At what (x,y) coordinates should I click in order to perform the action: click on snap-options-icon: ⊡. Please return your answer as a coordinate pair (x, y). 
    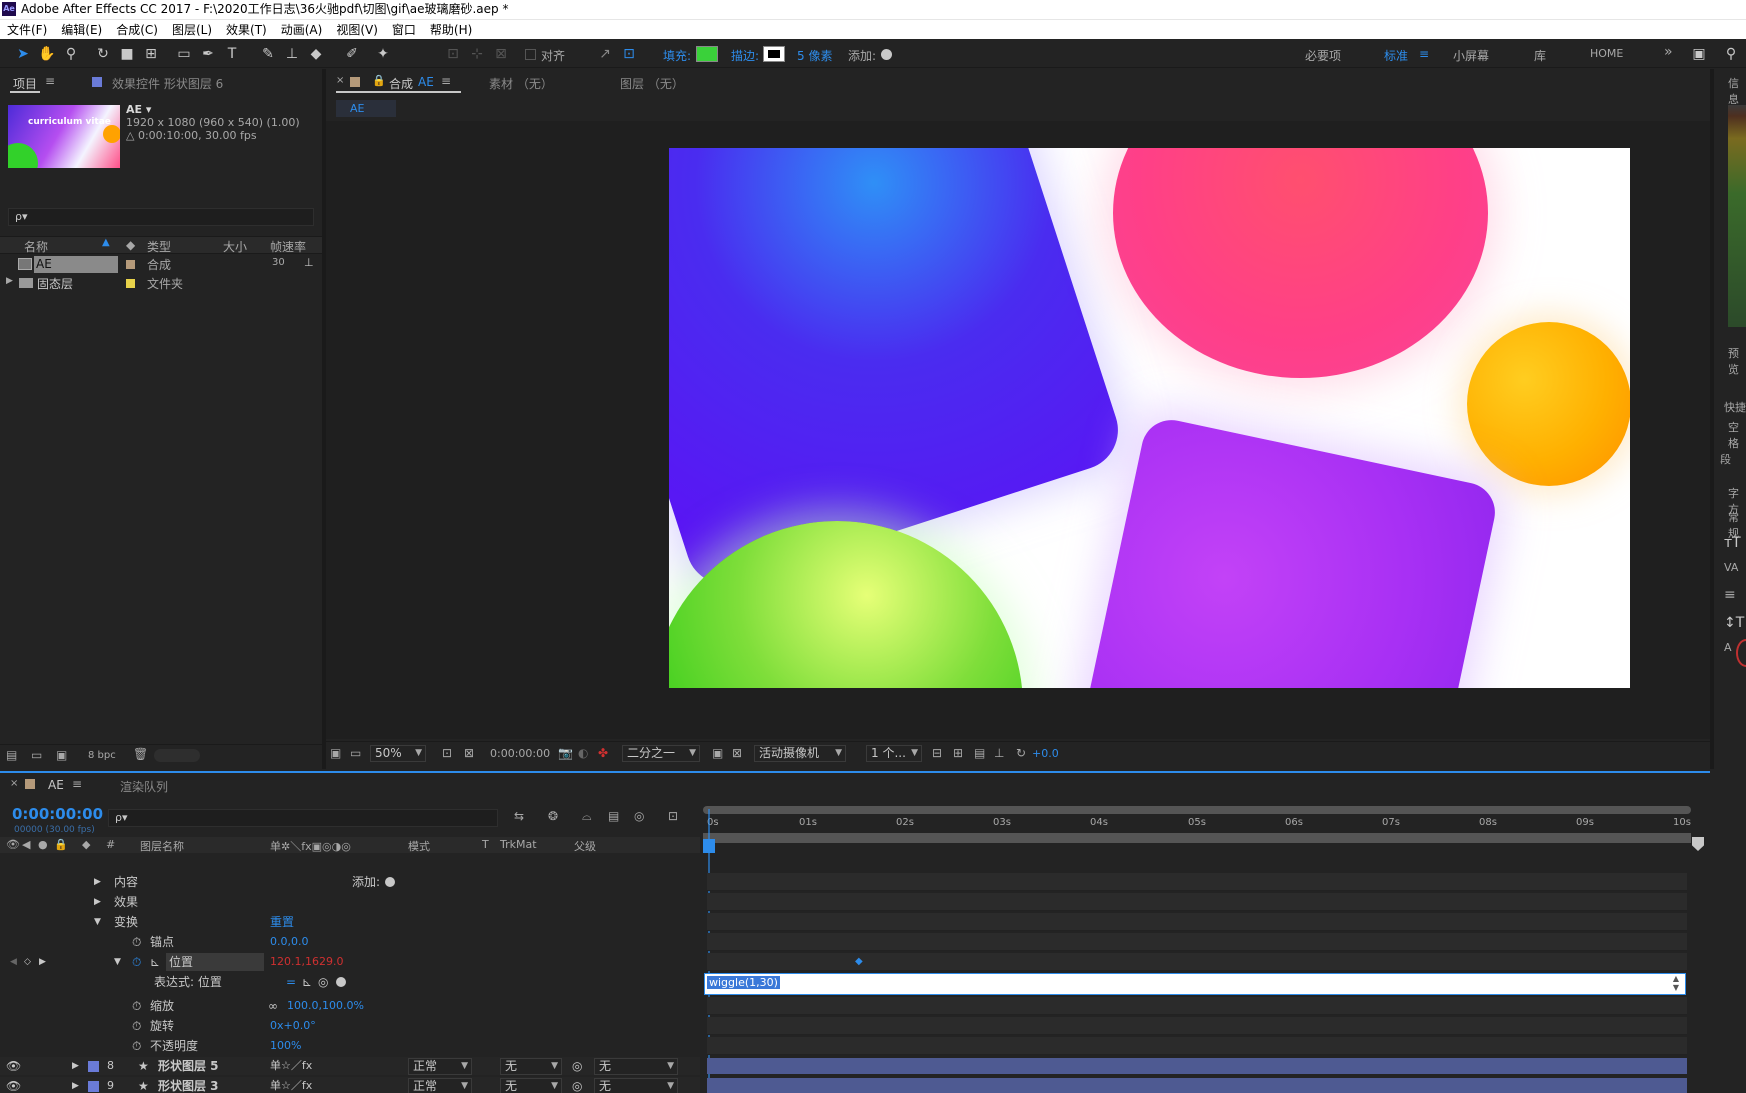
    Looking at the image, I should click on (629, 54).